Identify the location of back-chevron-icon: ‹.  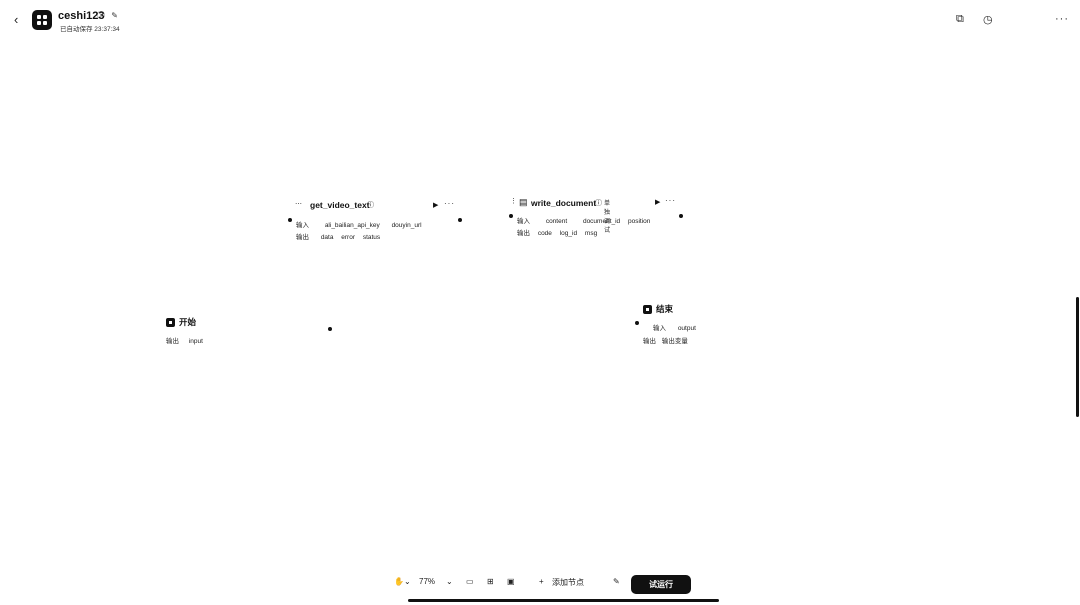
(16, 19).